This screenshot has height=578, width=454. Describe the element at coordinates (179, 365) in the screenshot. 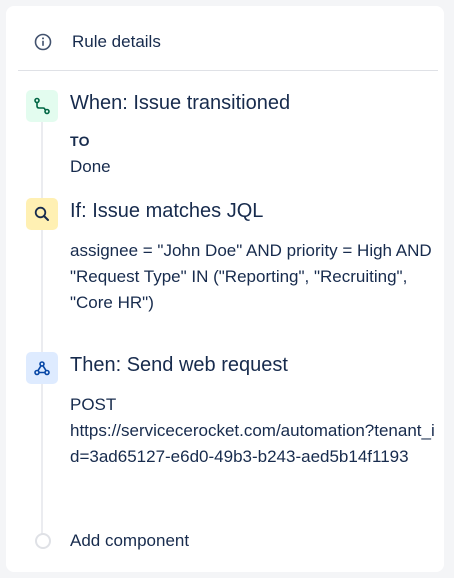

I see `action-title: Then: Send web request` at that location.